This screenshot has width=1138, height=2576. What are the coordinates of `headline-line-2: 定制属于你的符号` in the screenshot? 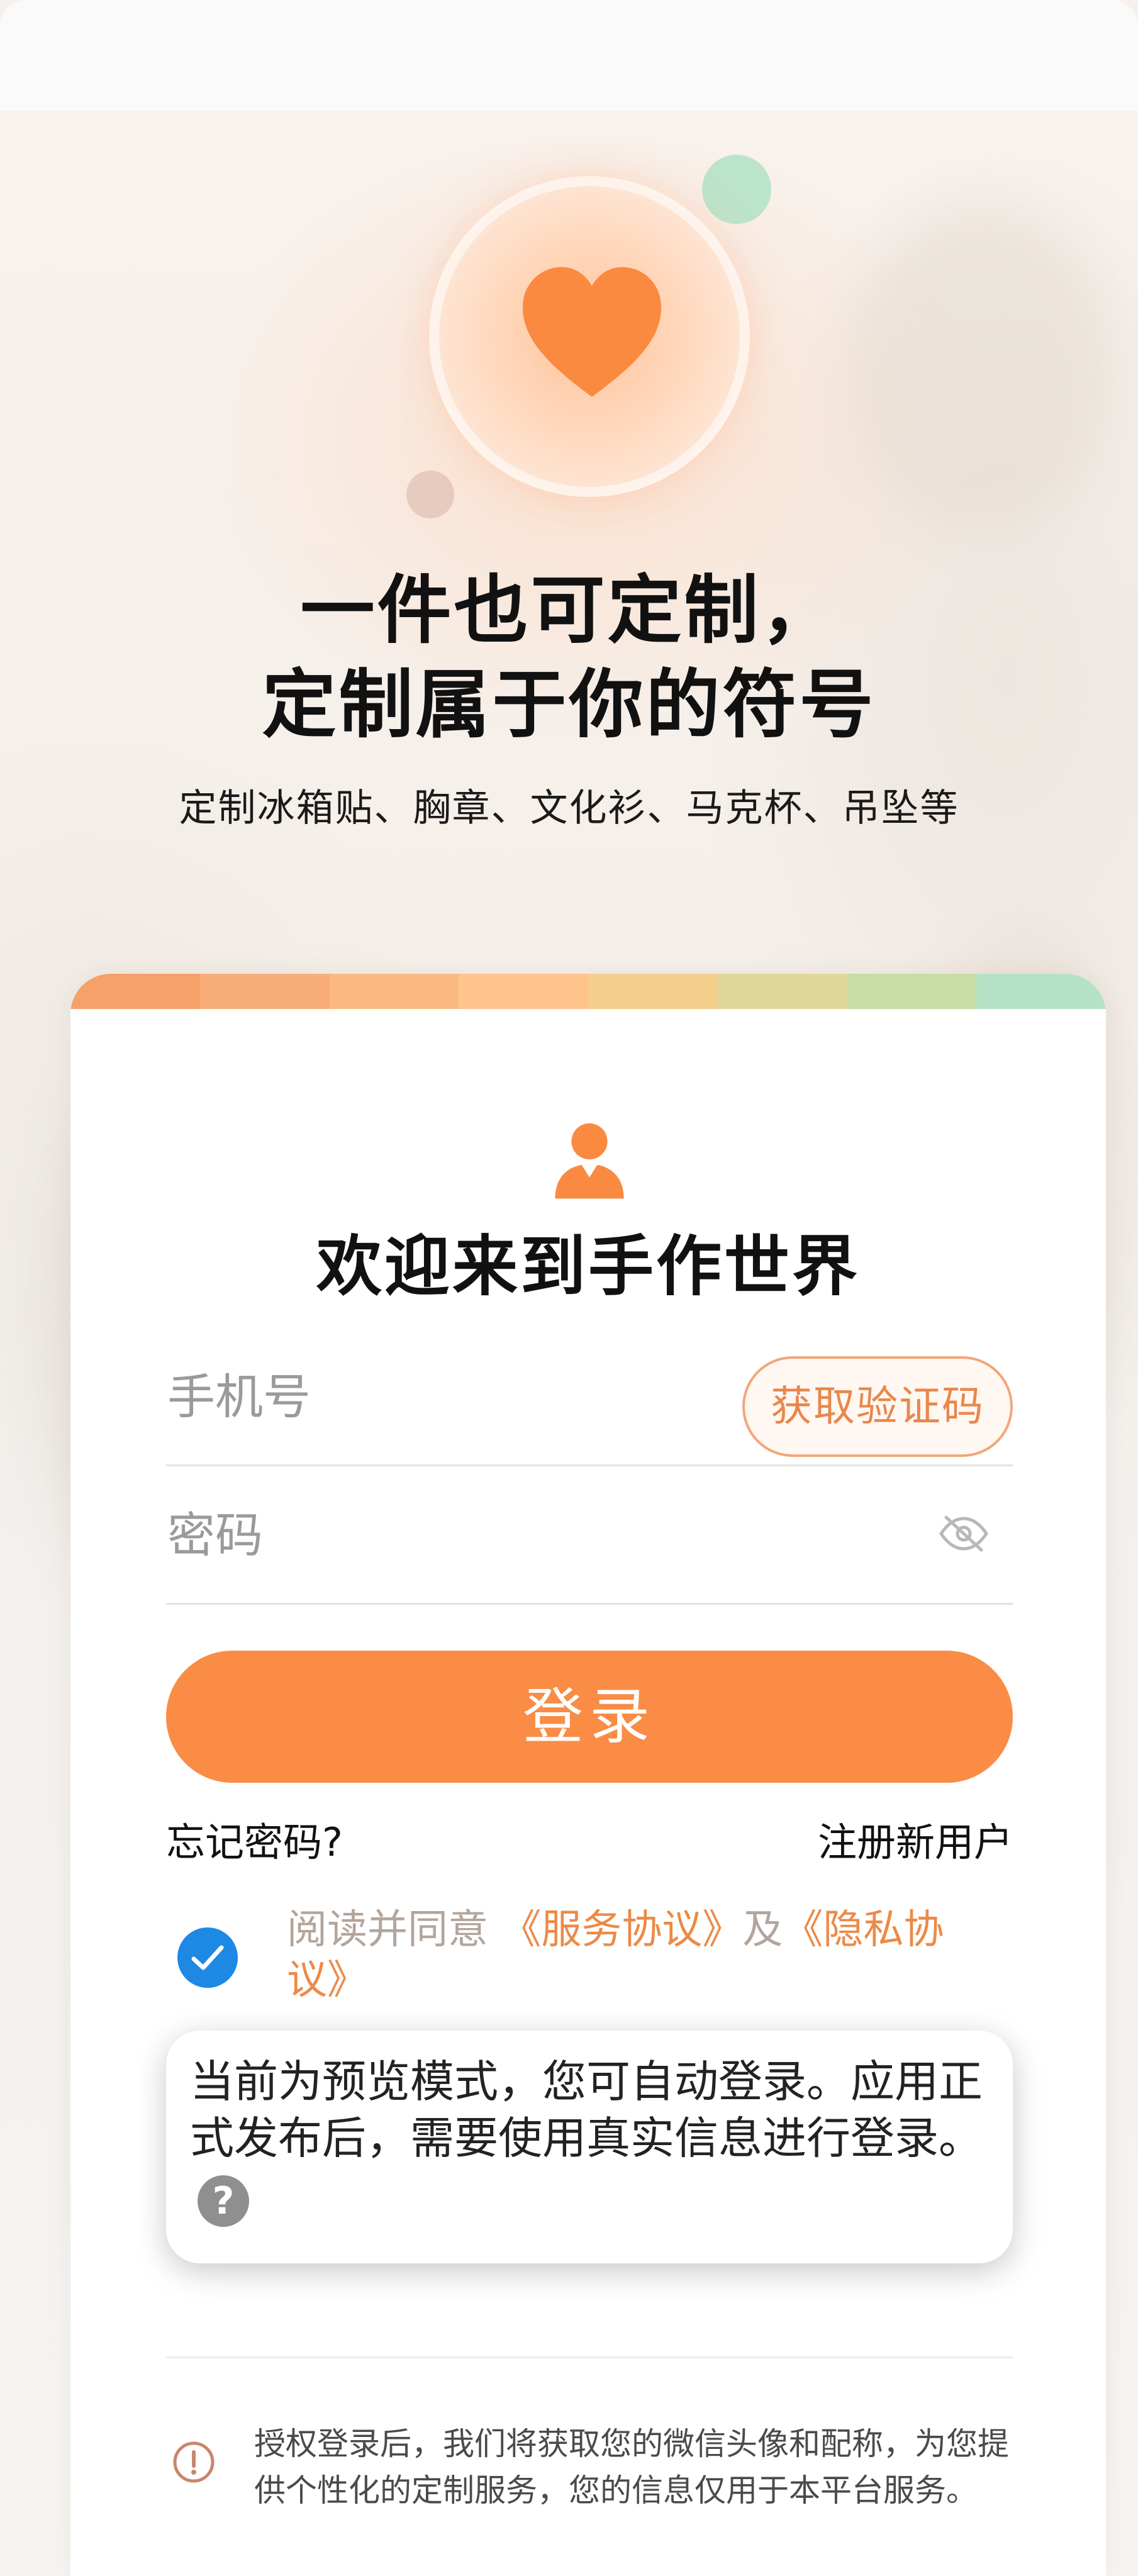 It's located at (569, 704).